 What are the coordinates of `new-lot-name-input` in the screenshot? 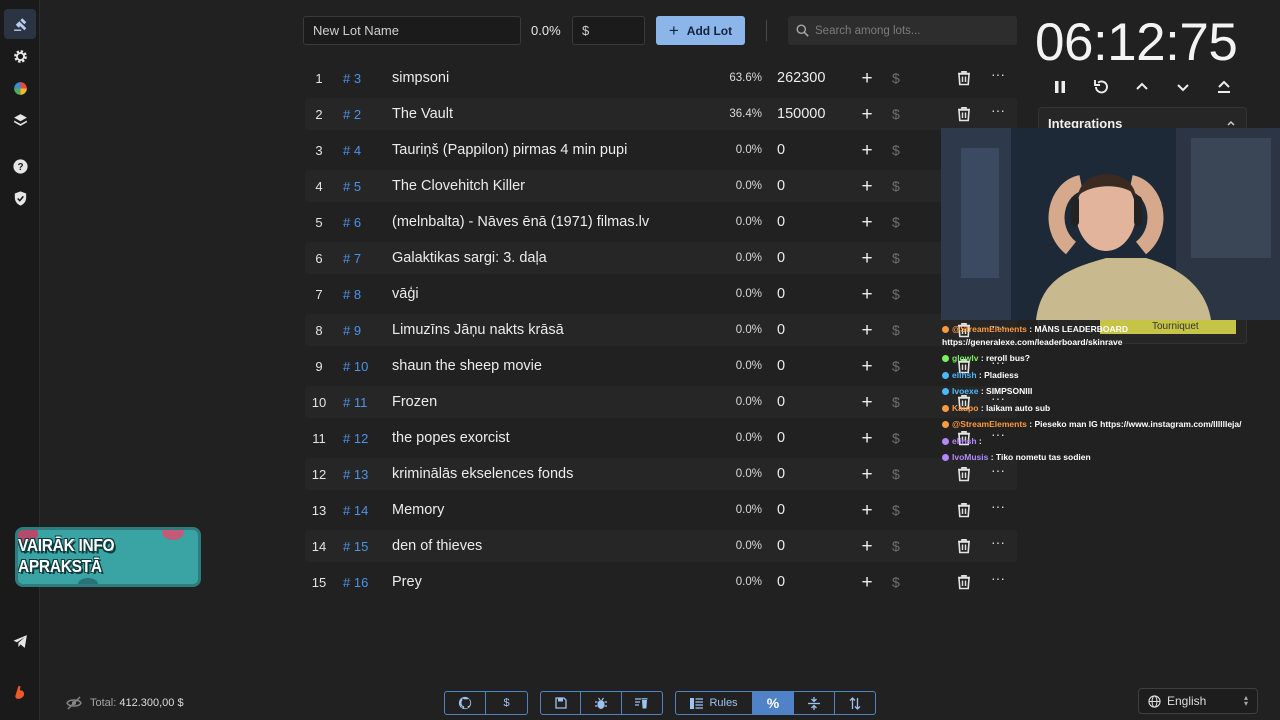 It's located at (412, 30).